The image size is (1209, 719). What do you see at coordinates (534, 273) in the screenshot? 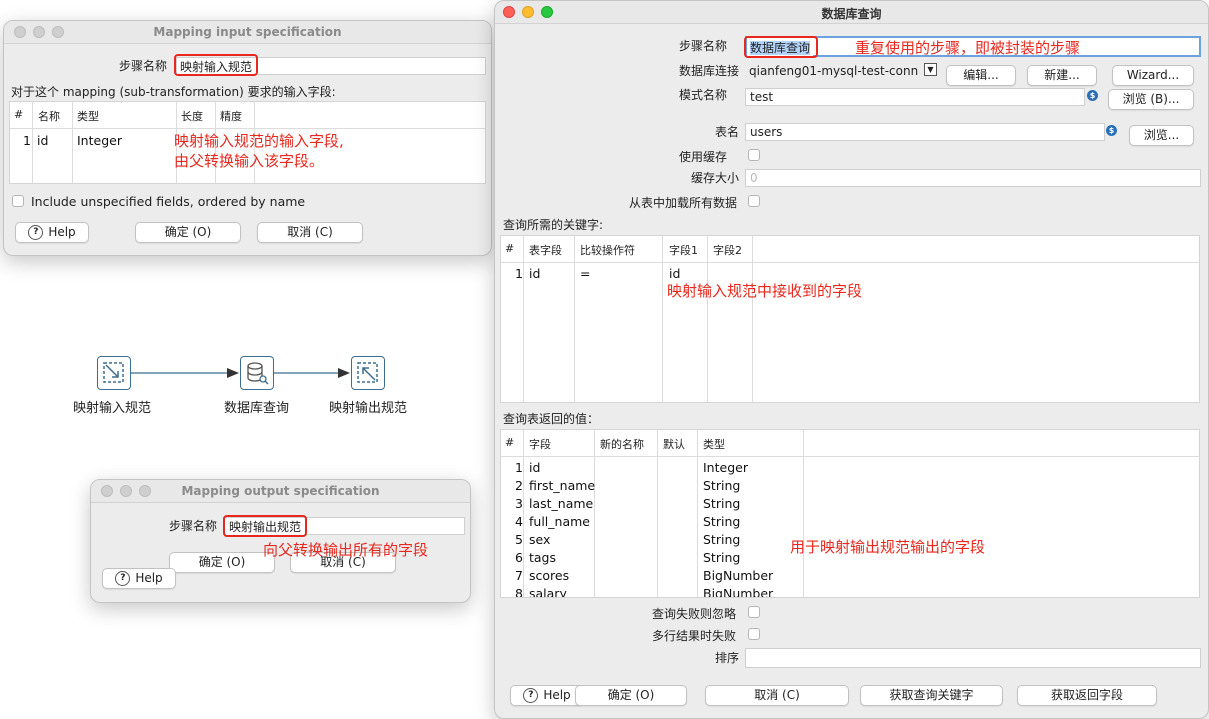
I see `table-field-cell: id` at bounding box center [534, 273].